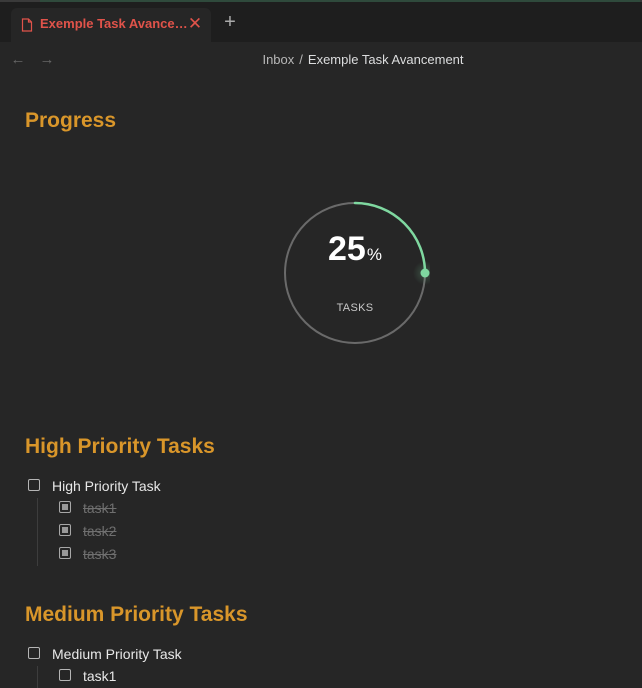 The height and width of the screenshot is (688, 642). I want to click on navigation-bar: ← → Inbox / Exemple Task Avancement, so click(321, 61).